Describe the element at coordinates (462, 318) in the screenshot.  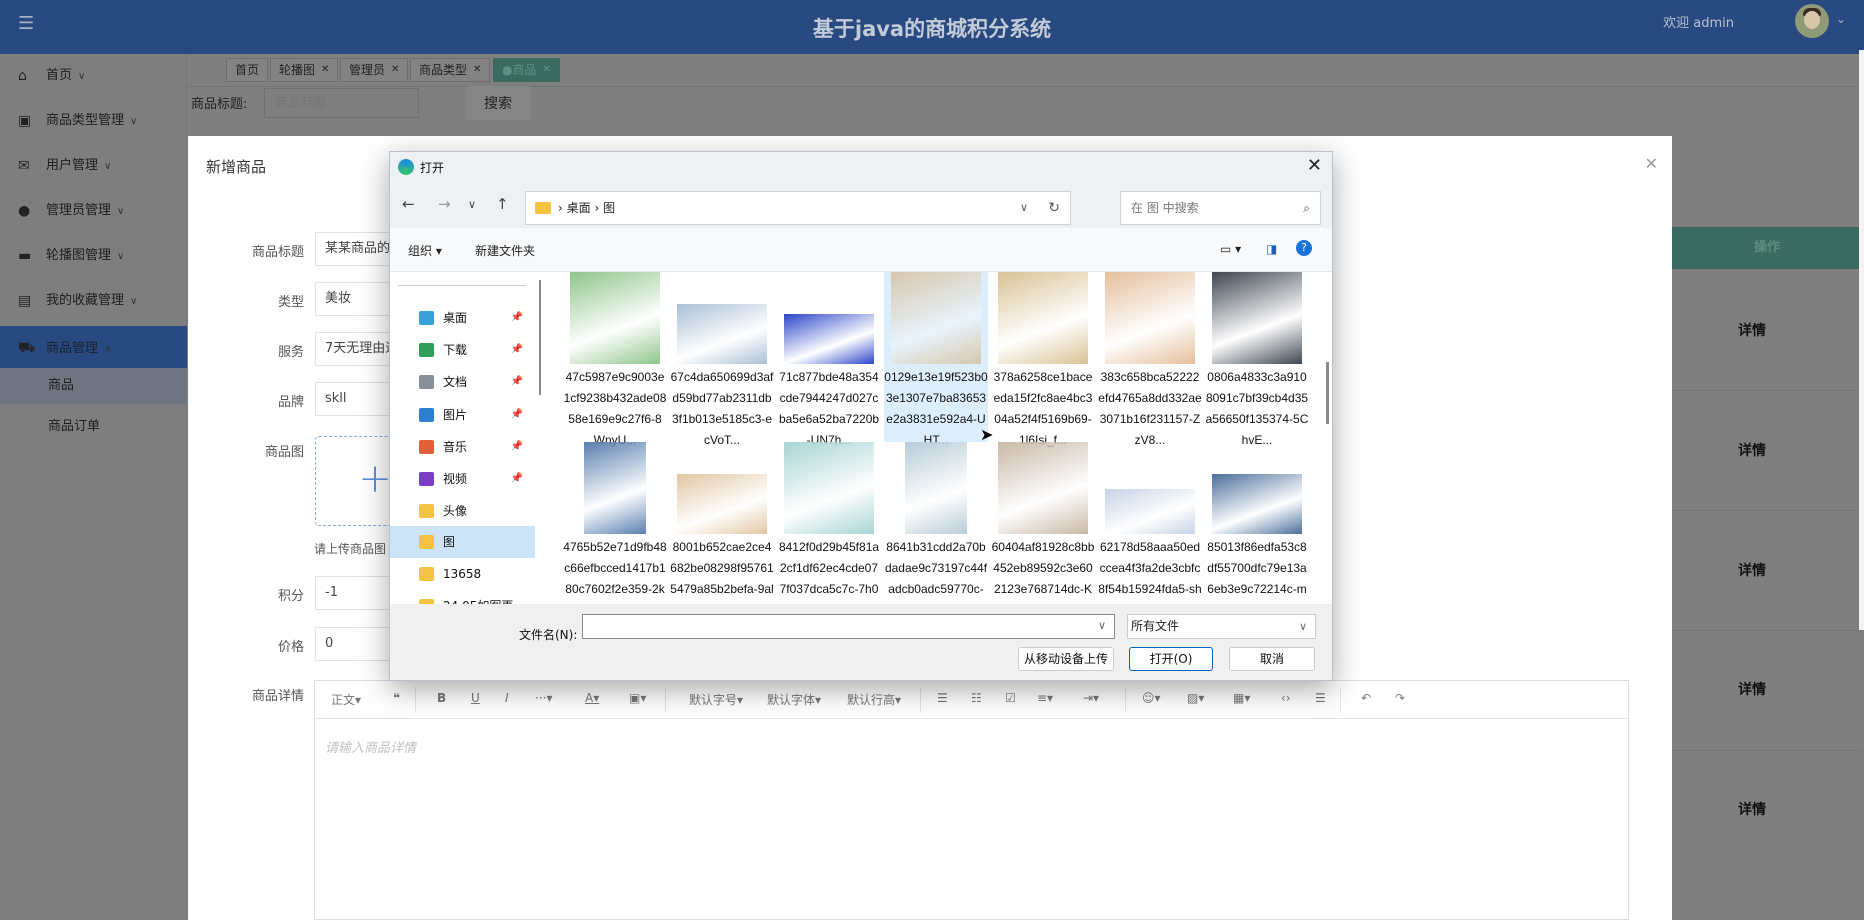
I see `nav-item: 桌面 📌` at that location.